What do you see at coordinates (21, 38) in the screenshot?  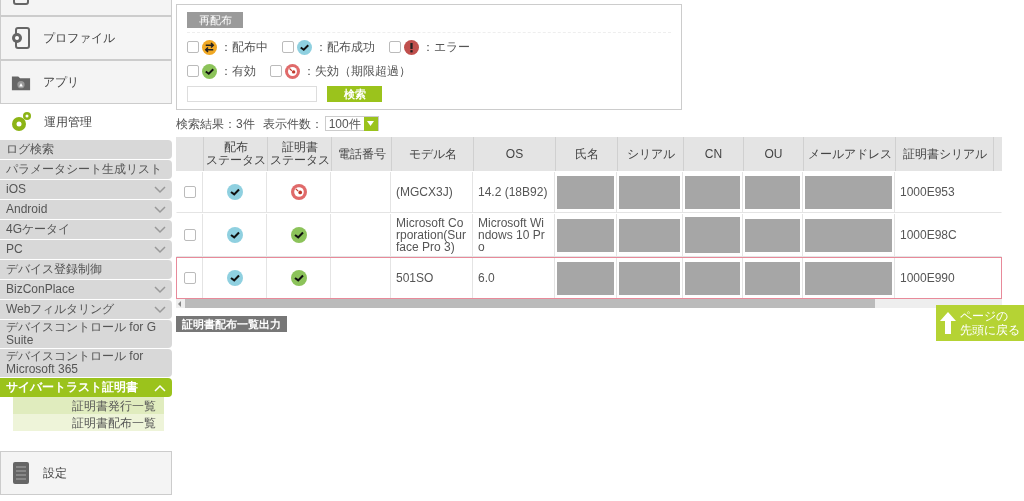 I see `phone-gear-icon` at bounding box center [21, 38].